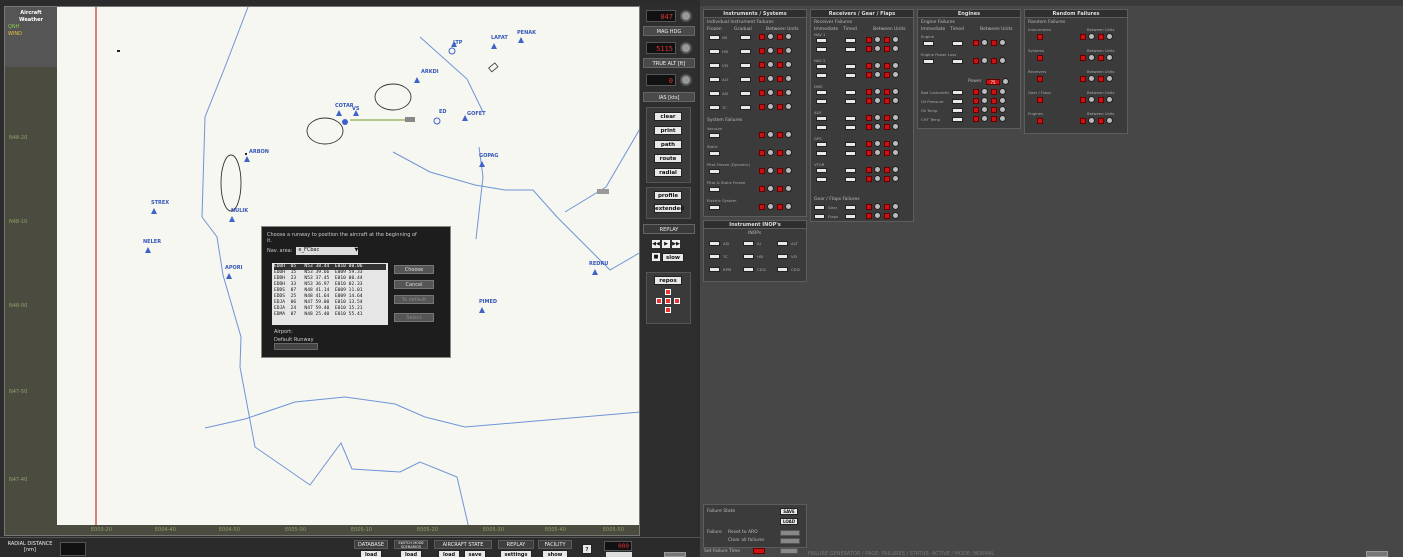 The width and height of the screenshot is (1403, 557). I want to click on profile-button: profile, so click(668, 195).